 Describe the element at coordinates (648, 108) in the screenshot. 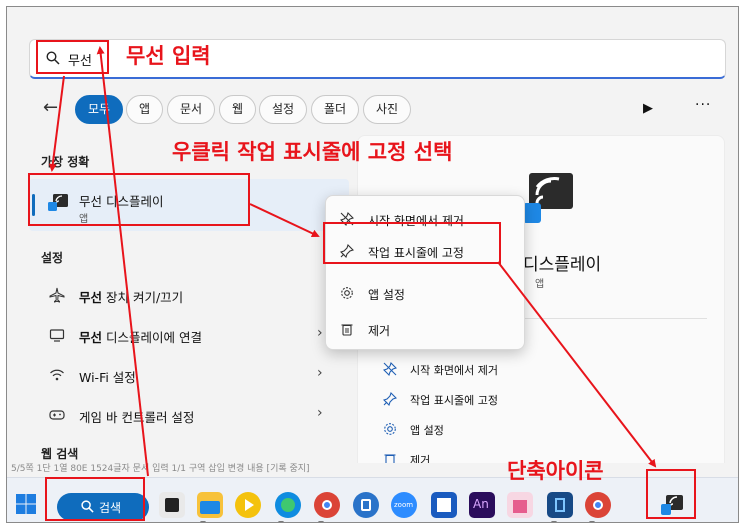

I see `play-icon: ▶` at that location.